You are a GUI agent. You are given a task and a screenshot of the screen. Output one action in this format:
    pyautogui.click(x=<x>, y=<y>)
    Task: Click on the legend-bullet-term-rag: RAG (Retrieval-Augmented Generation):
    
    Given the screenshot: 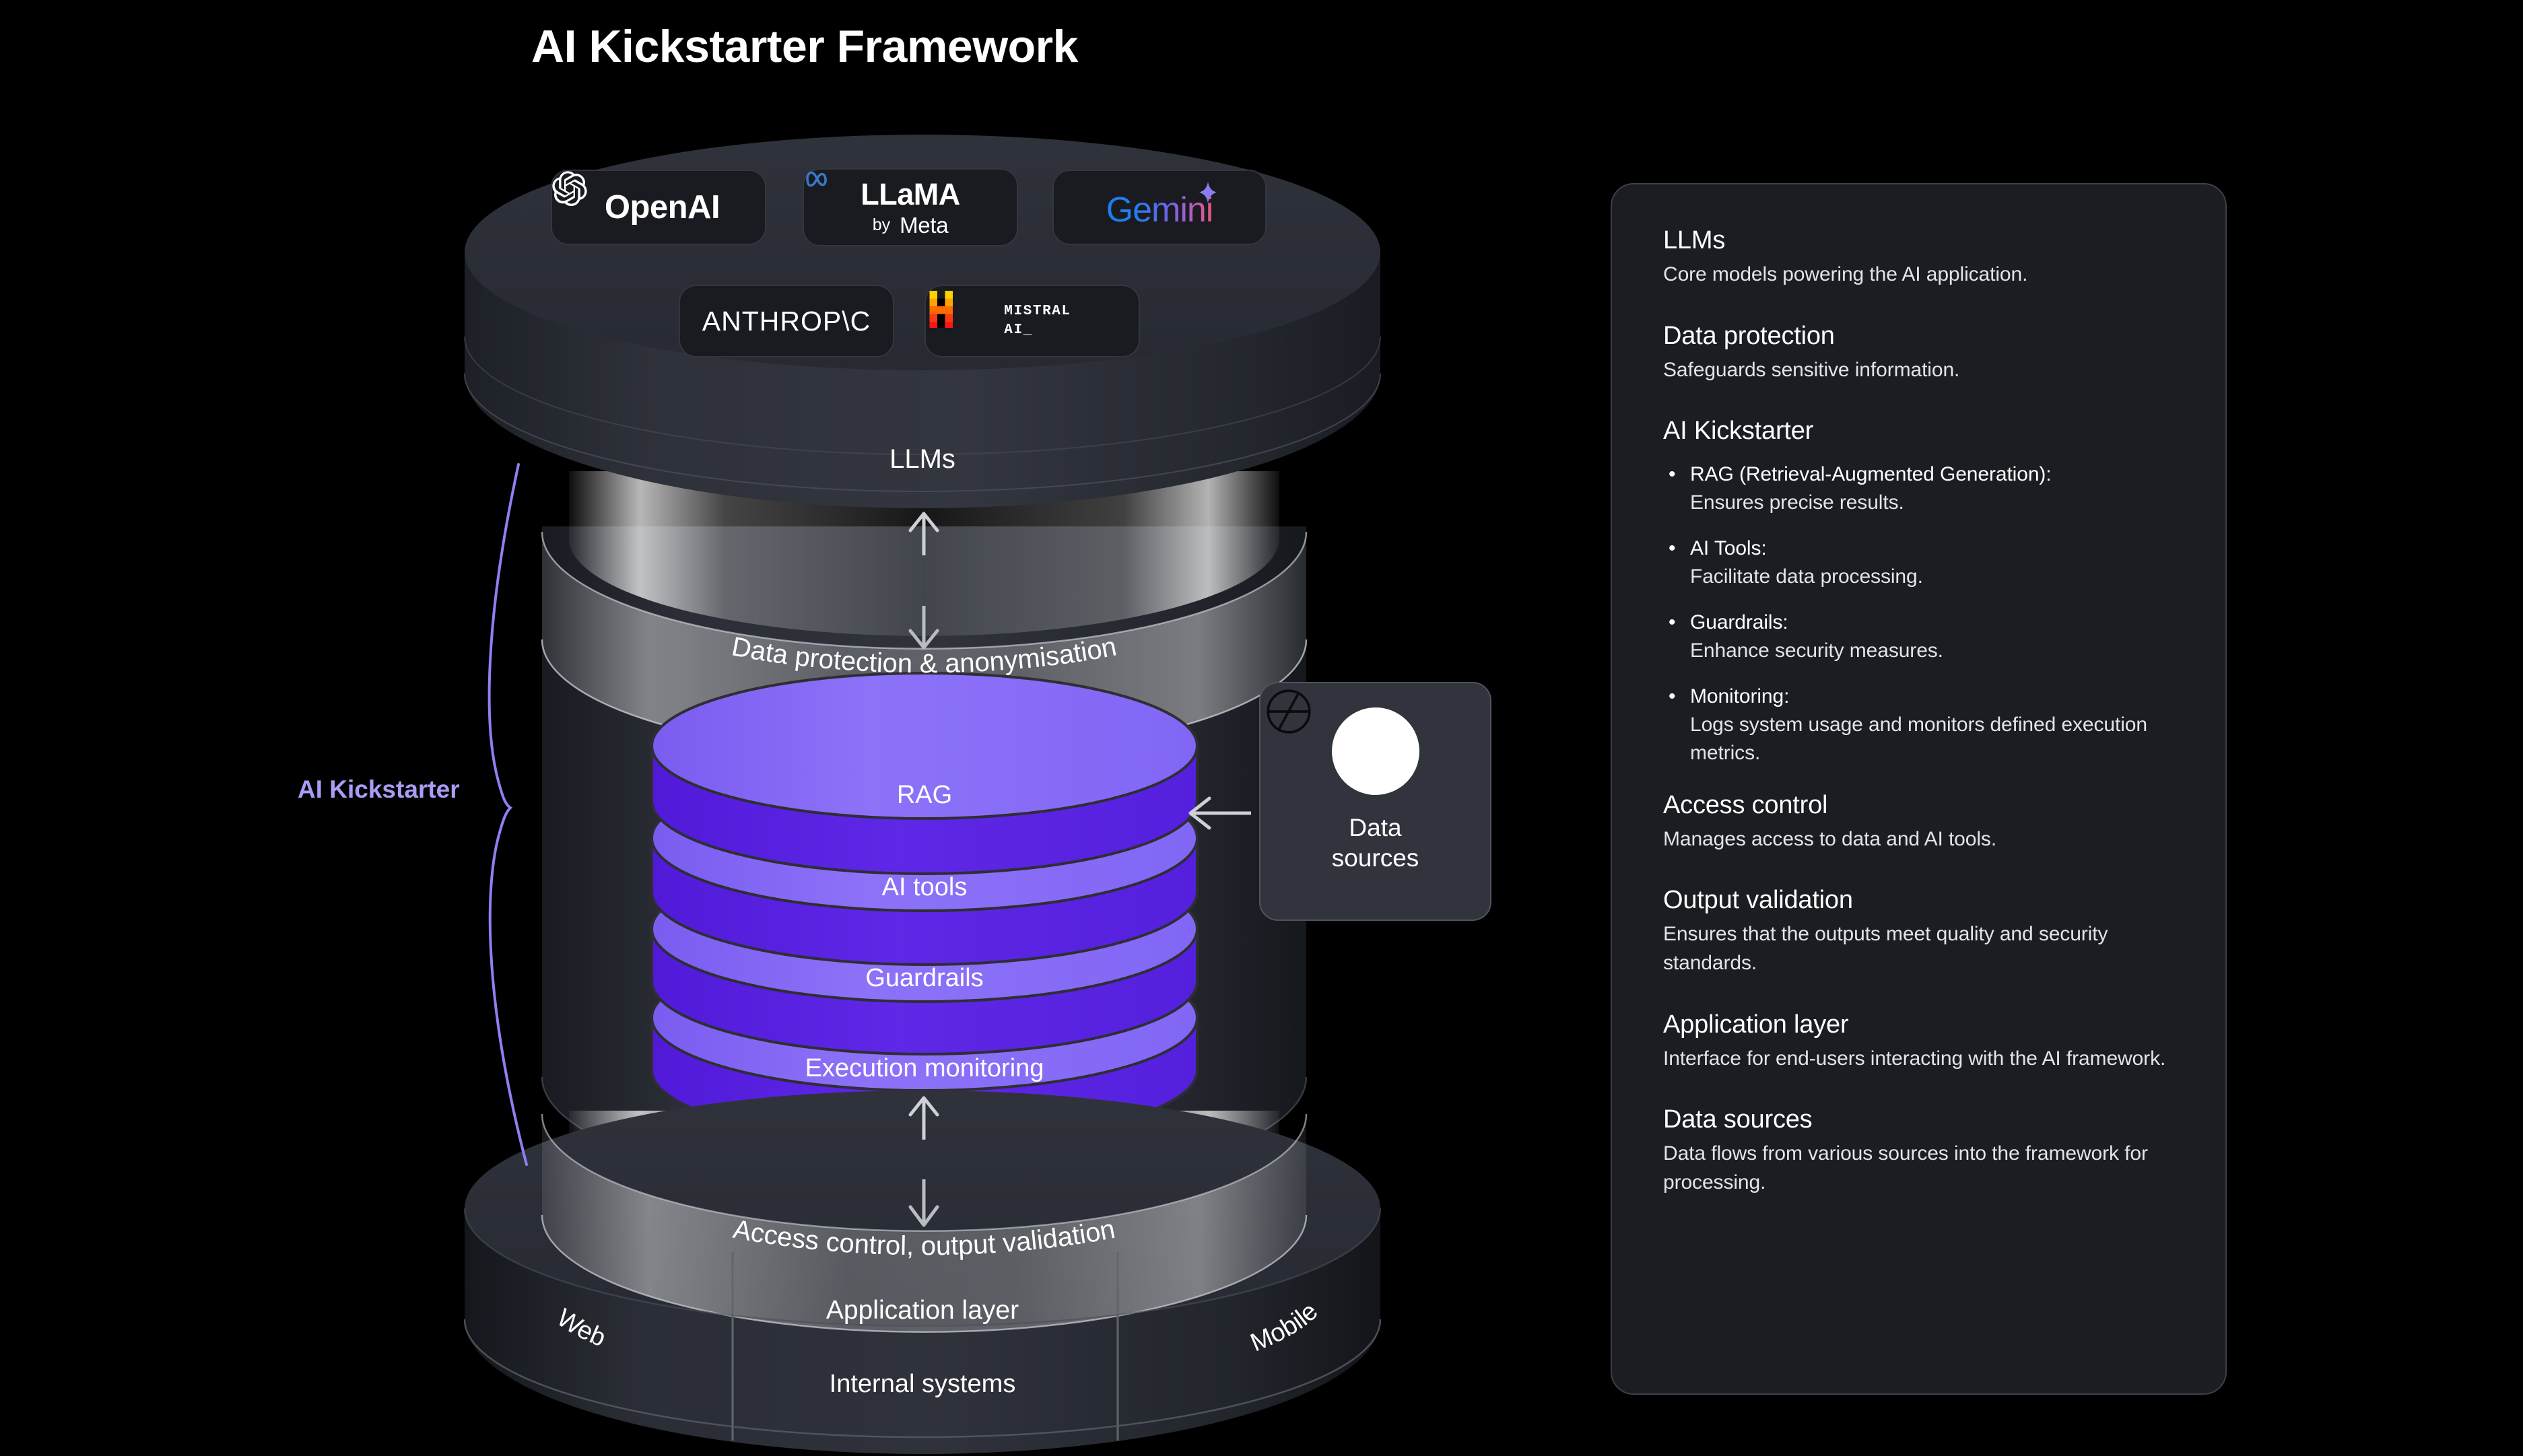 What is the action you would take?
    pyautogui.click(x=1871, y=474)
    